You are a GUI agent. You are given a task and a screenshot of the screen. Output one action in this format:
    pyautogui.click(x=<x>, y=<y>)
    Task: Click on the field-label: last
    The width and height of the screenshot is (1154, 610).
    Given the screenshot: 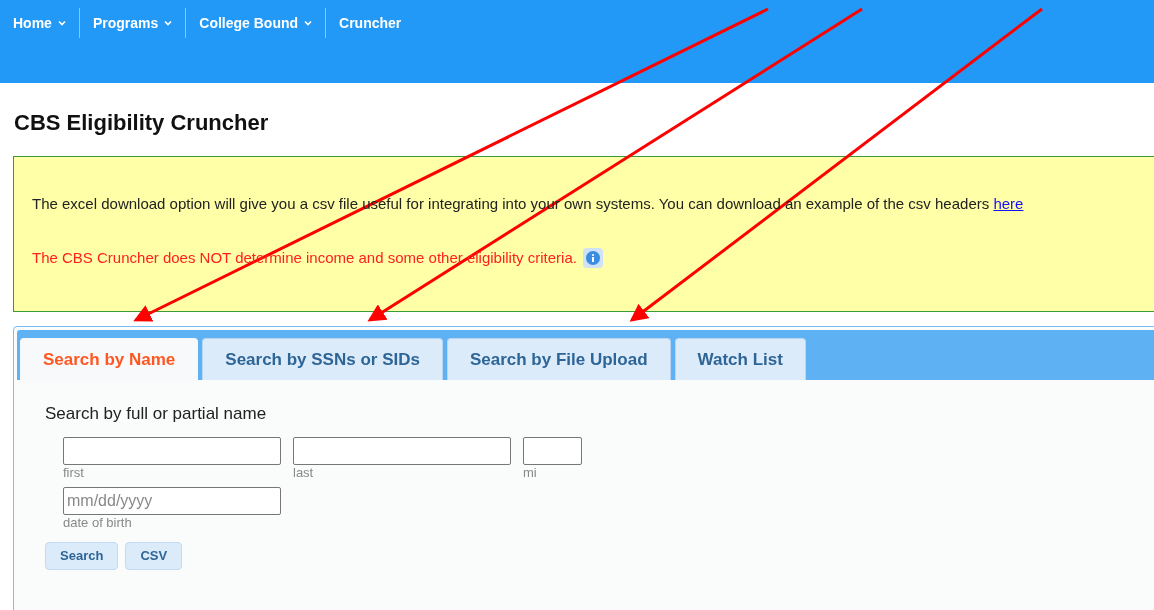 What is the action you would take?
    pyautogui.click(x=303, y=472)
    